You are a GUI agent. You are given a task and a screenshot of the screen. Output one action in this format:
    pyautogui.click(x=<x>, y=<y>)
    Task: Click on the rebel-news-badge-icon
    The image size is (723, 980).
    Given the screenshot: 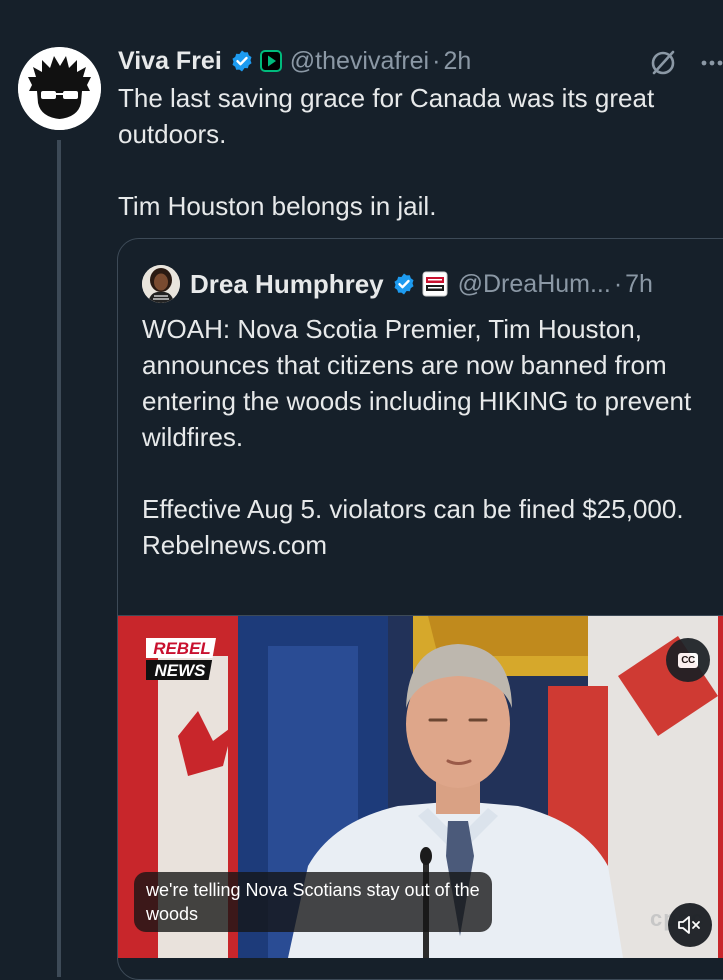 What is the action you would take?
    pyautogui.click(x=435, y=284)
    